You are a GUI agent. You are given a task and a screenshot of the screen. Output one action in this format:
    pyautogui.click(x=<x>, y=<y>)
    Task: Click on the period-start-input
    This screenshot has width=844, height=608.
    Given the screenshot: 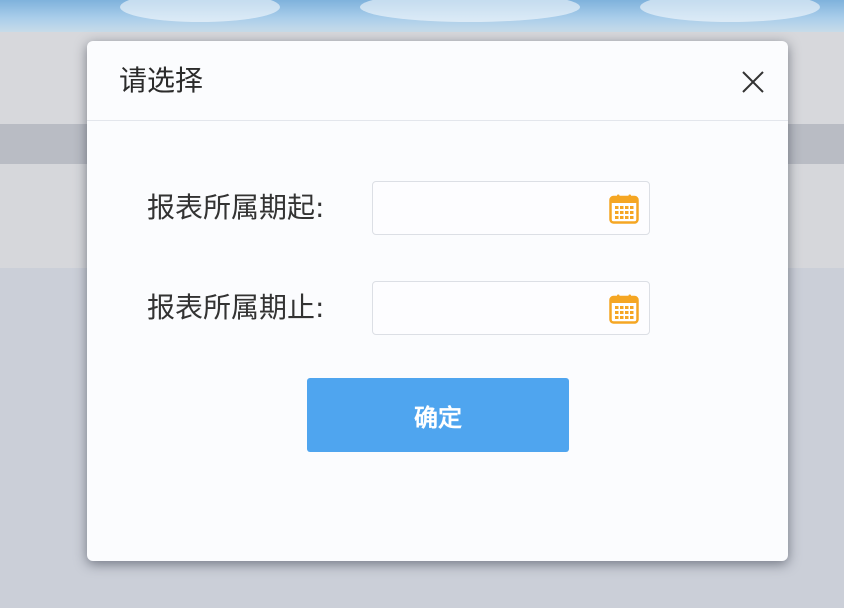 What is the action you would take?
    pyautogui.click(x=487, y=209)
    